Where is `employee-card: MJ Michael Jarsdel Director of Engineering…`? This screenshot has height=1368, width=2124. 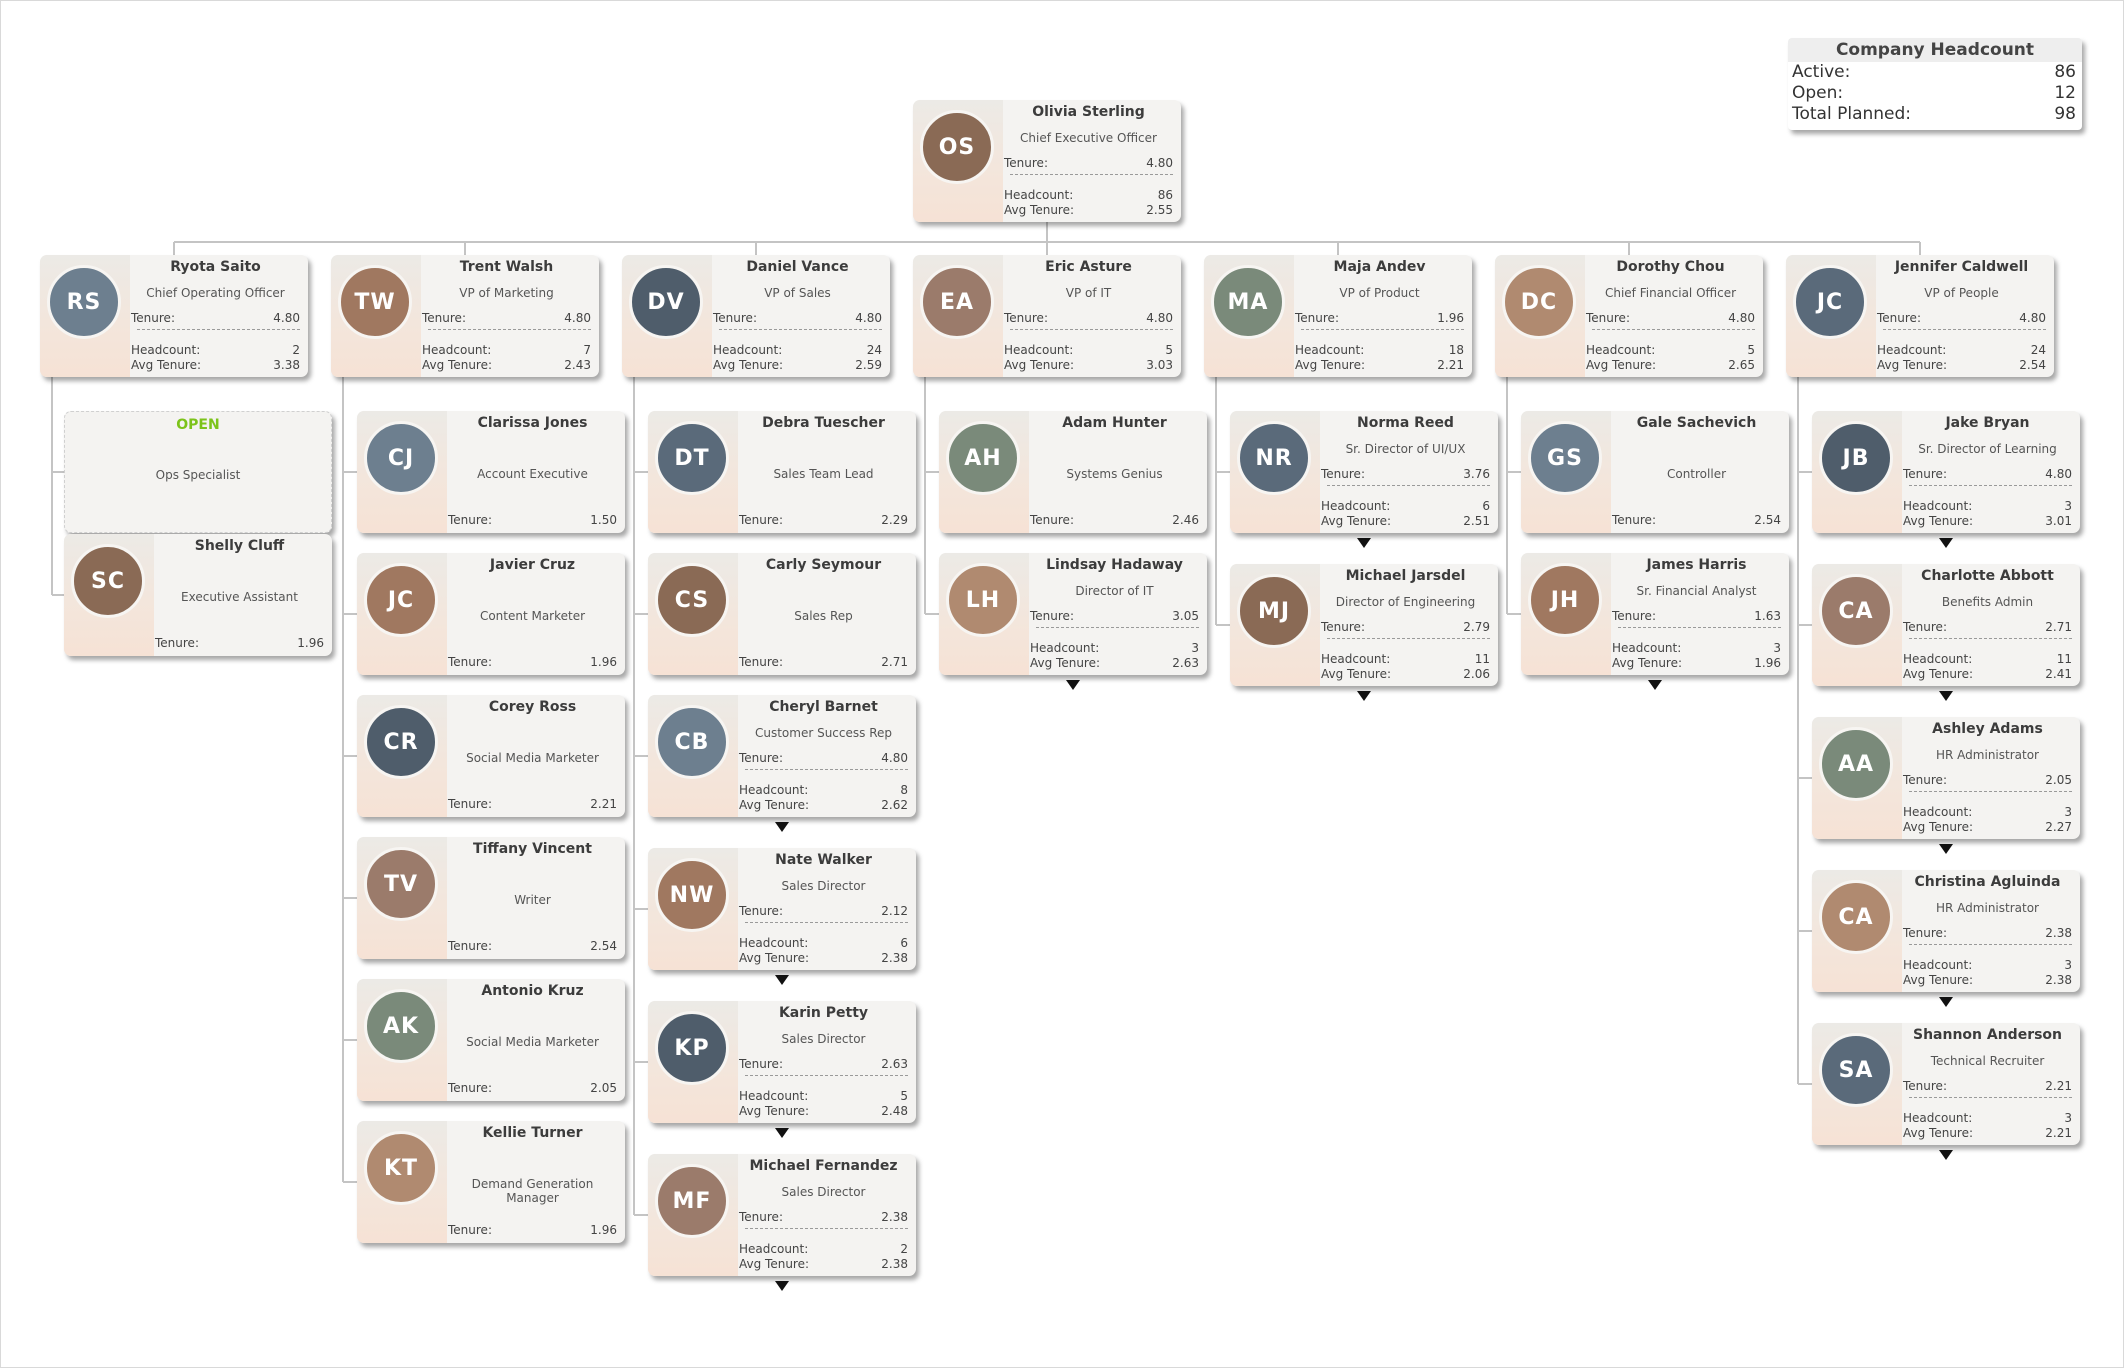 employee-card: MJ Michael Jarsdel Director of Engineering… is located at coordinates (1364, 625).